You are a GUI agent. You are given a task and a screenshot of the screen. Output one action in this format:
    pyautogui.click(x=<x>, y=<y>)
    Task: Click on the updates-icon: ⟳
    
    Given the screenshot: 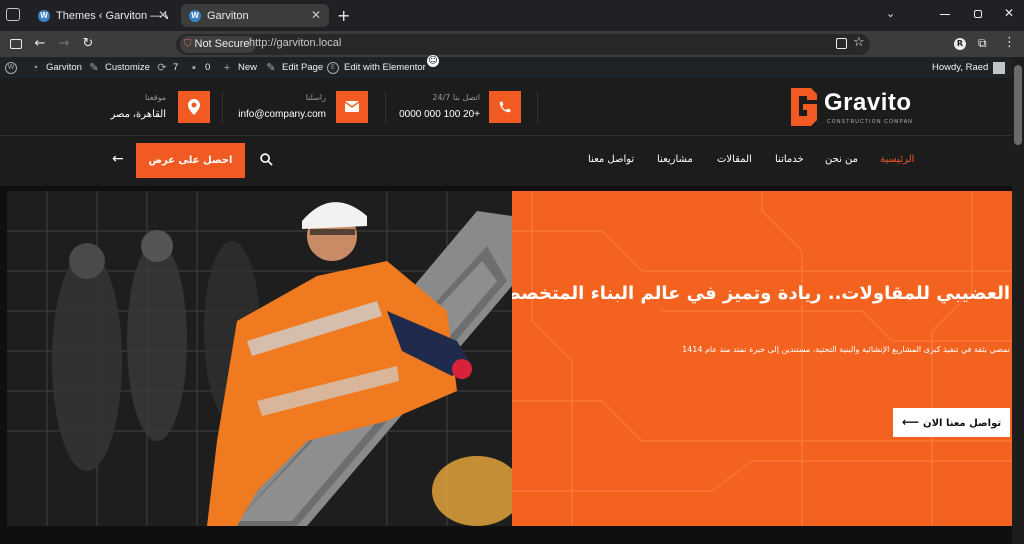 What is the action you would take?
    pyautogui.click(x=162, y=67)
    